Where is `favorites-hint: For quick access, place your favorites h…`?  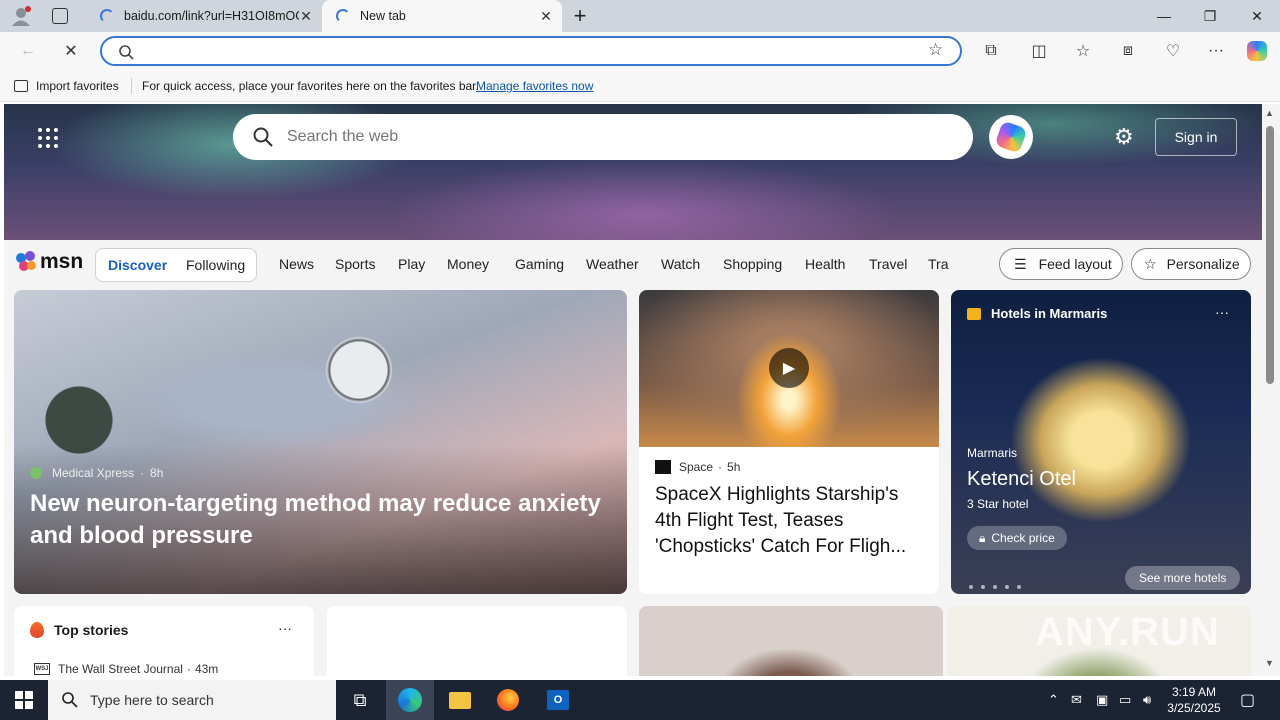
favorites-hint: For quick access, place your favorites h… is located at coordinates (310, 86).